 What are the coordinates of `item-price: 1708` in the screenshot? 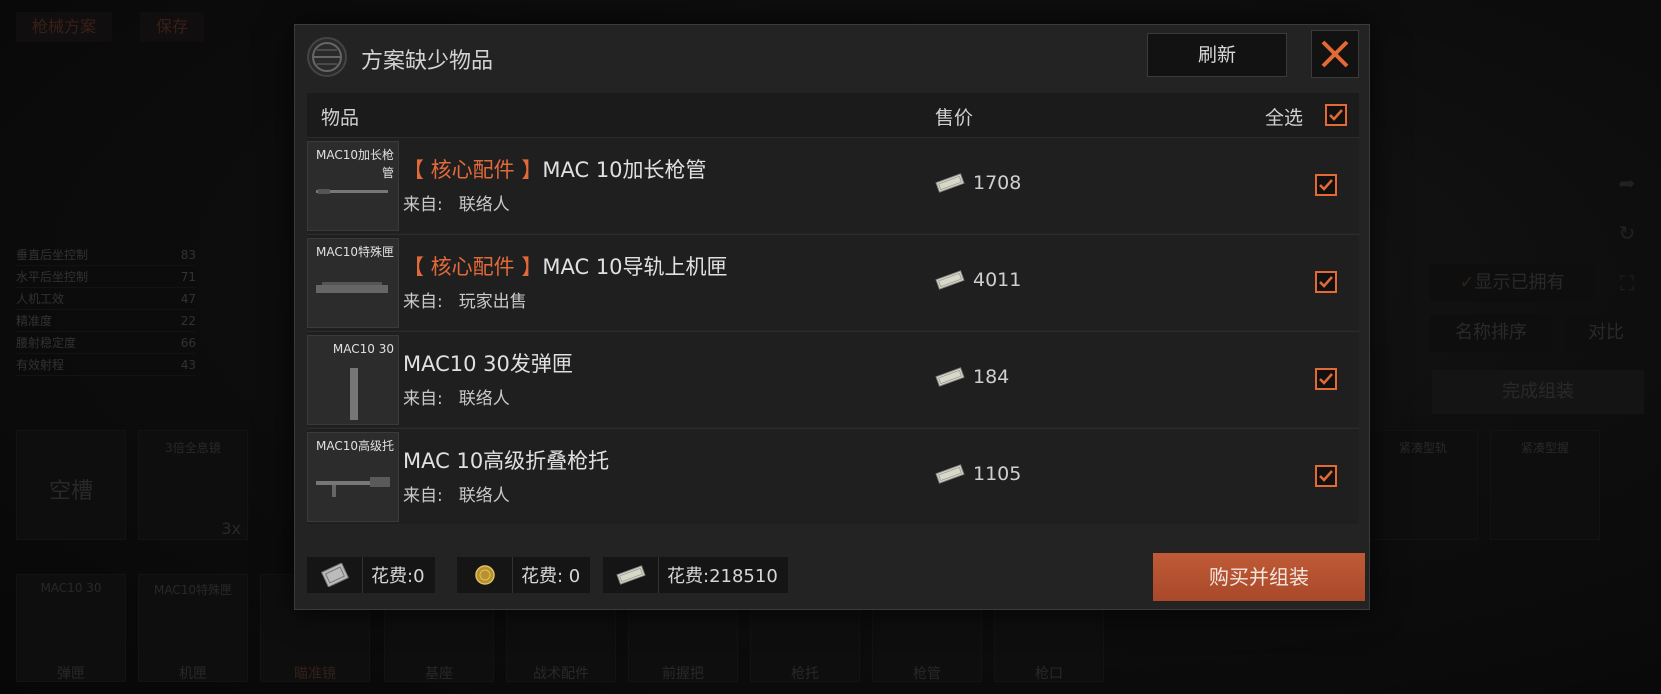 It's located at (978, 183).